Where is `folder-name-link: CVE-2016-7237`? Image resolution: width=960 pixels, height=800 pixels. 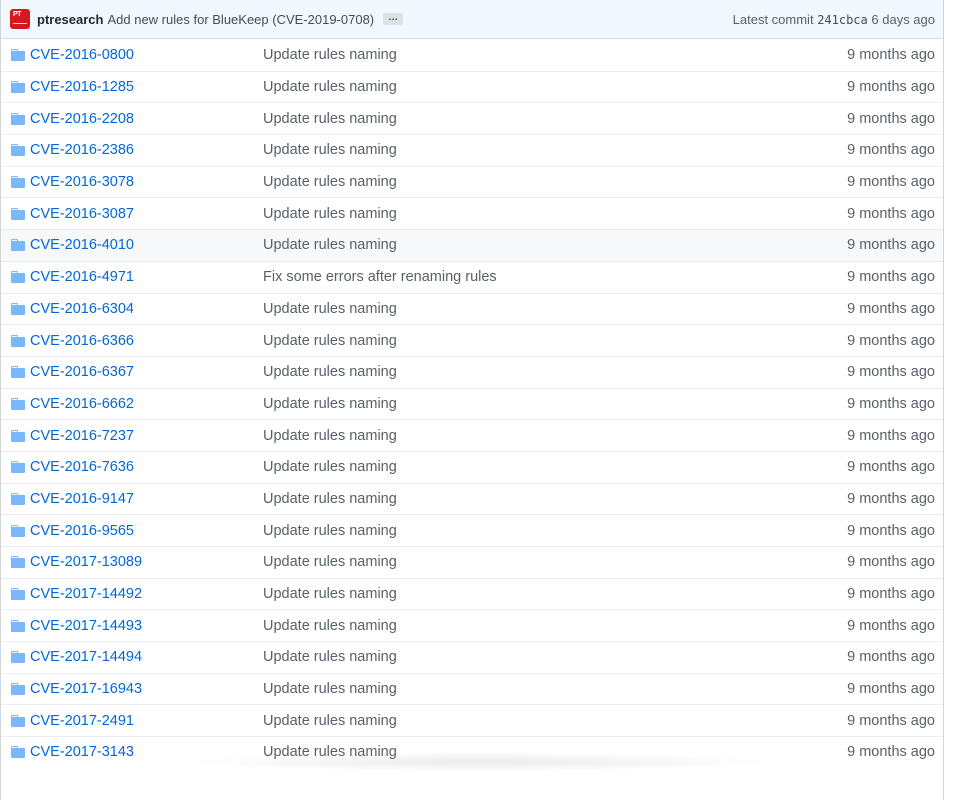 folder-name-link: CVE-2016-7237 is located at coordinates (146, 436).